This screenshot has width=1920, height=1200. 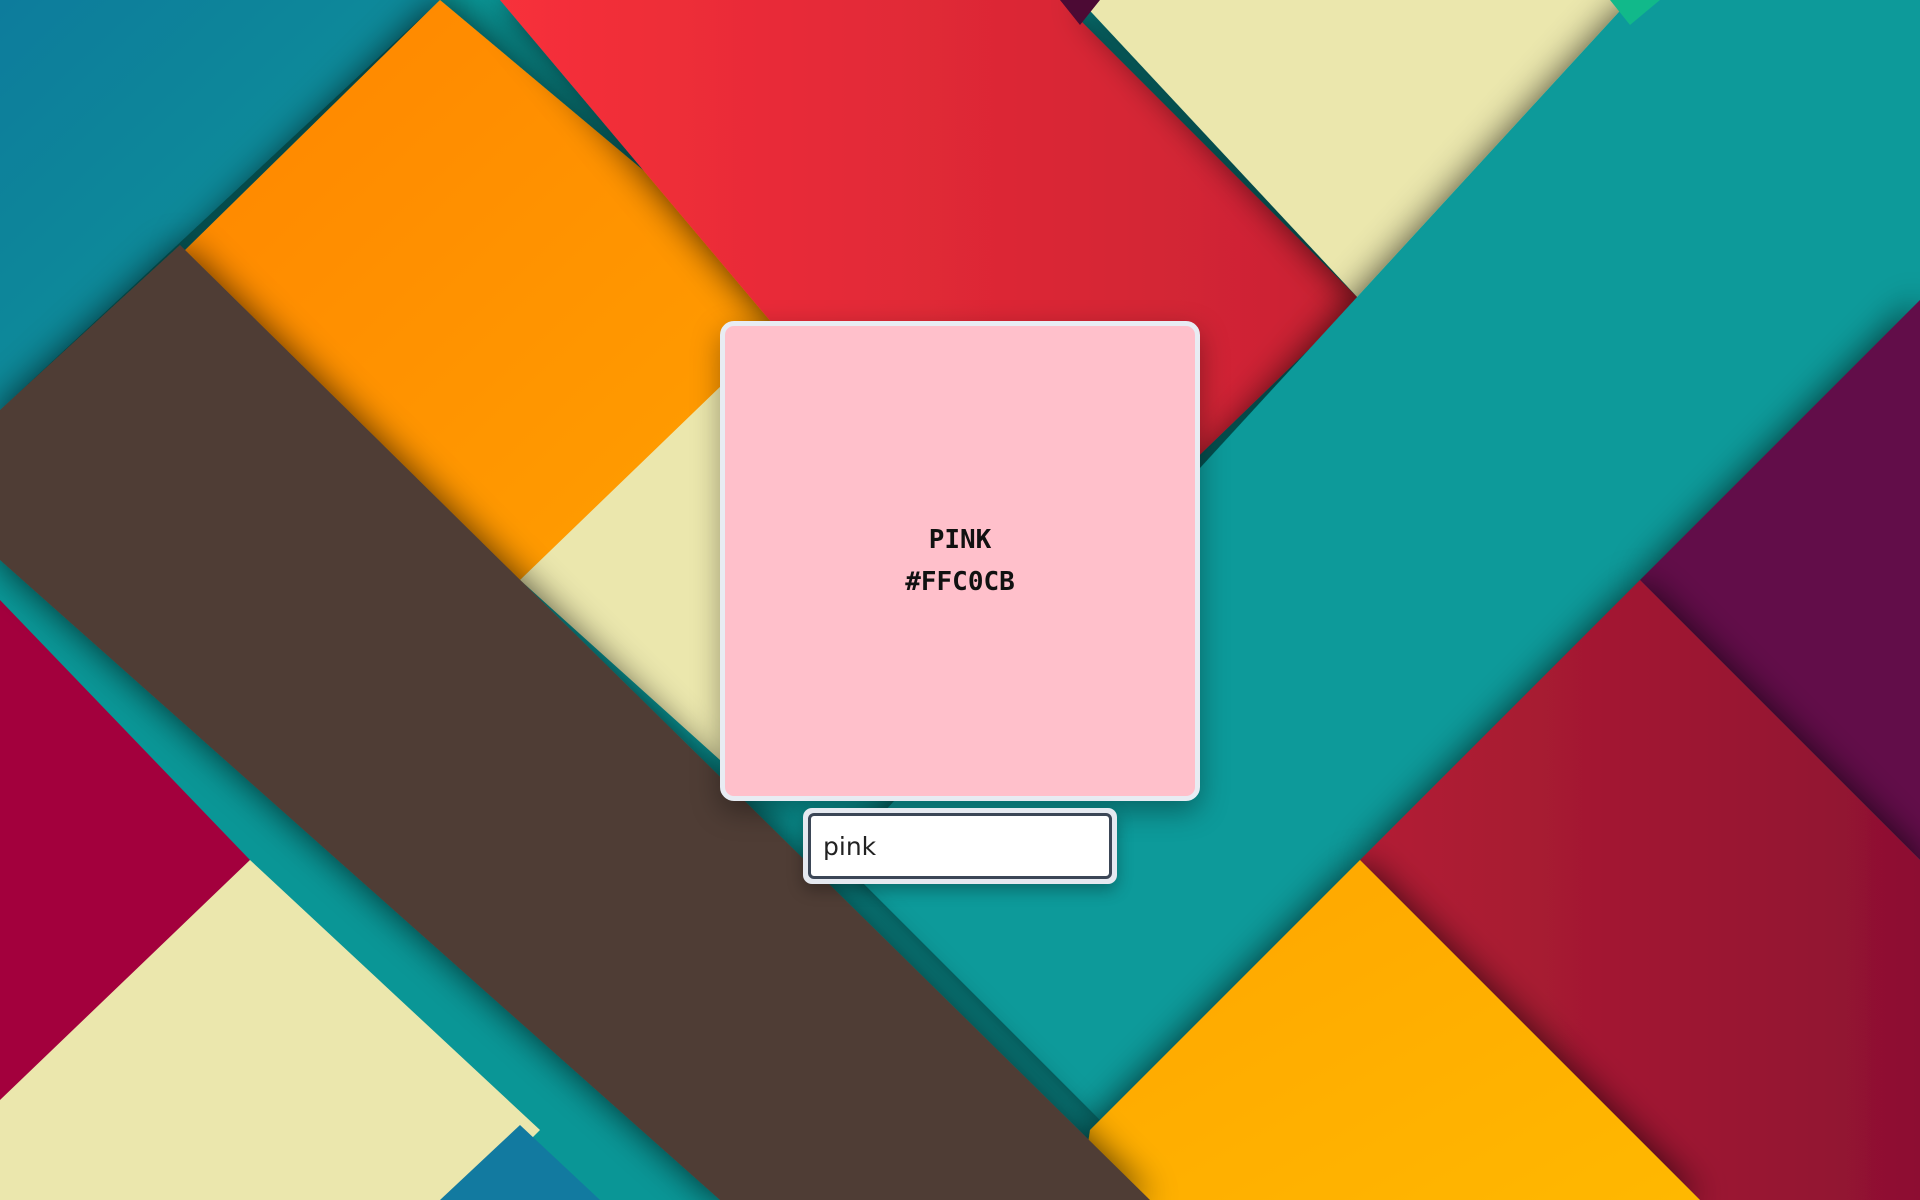 I want to click on color-input-container, so click(x=960, y=846).